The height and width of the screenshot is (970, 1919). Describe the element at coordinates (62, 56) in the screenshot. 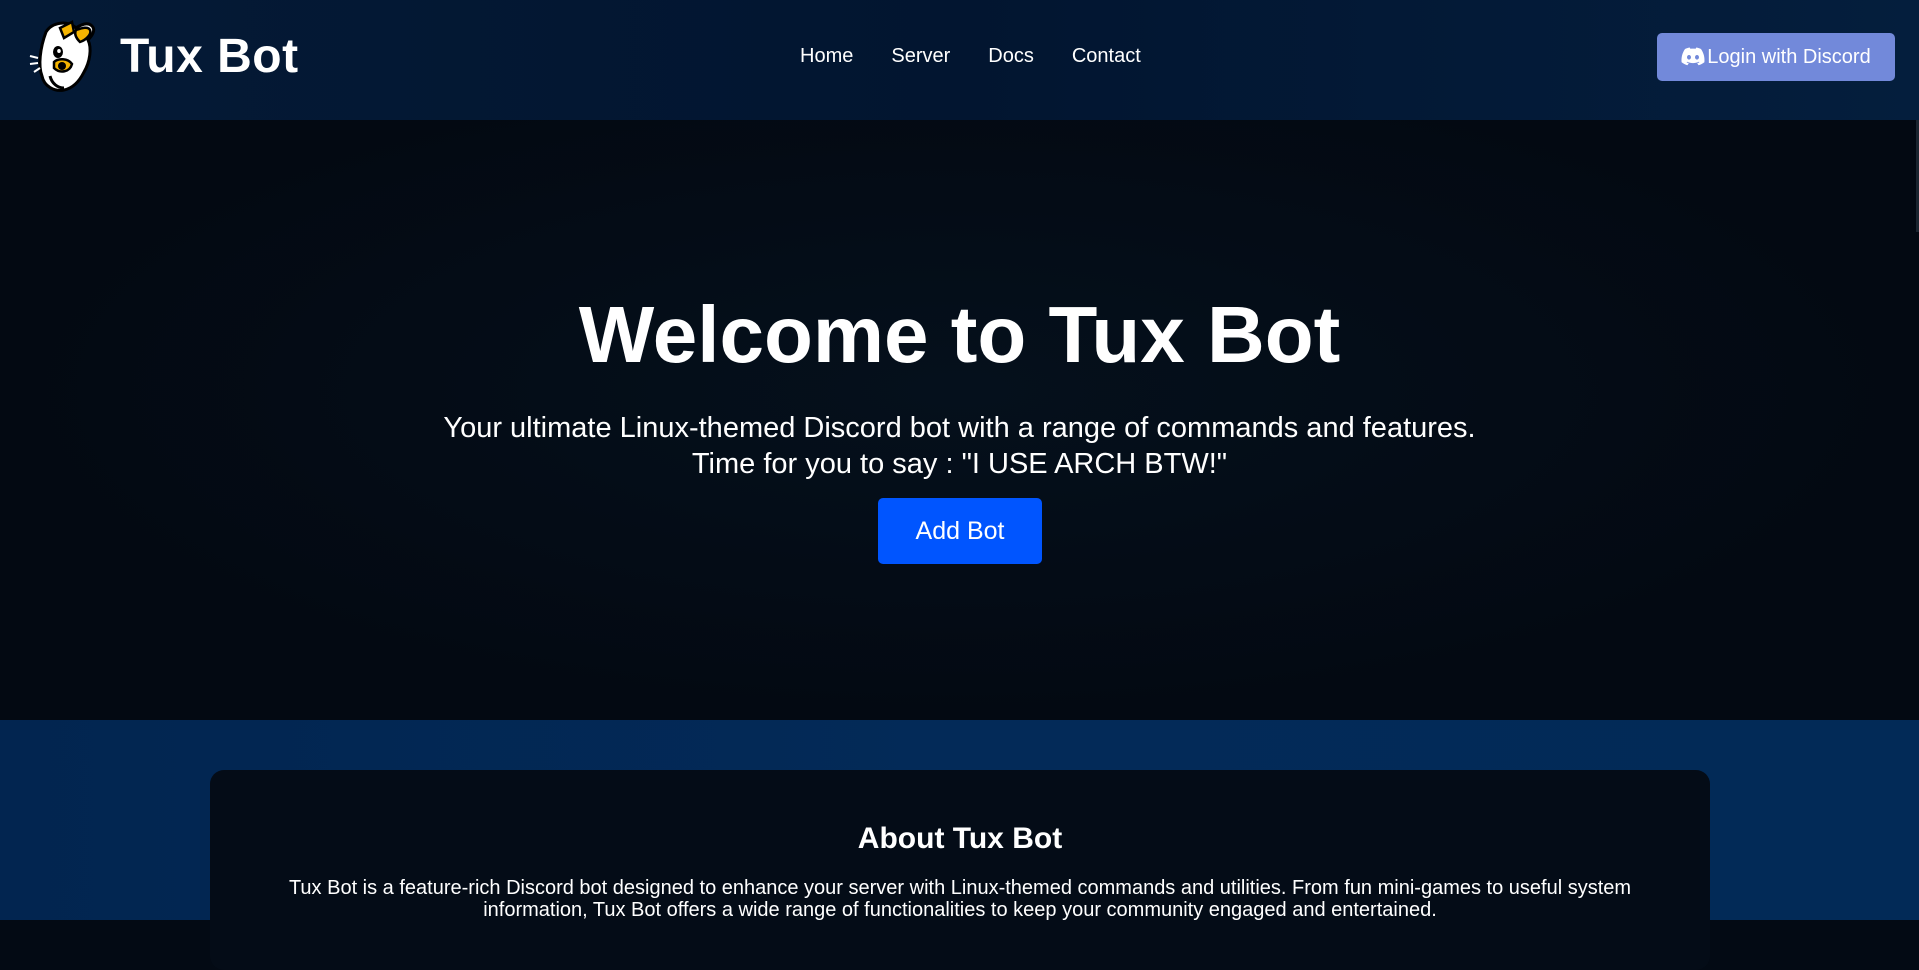

I see `tux-penguin-logo` at that location.